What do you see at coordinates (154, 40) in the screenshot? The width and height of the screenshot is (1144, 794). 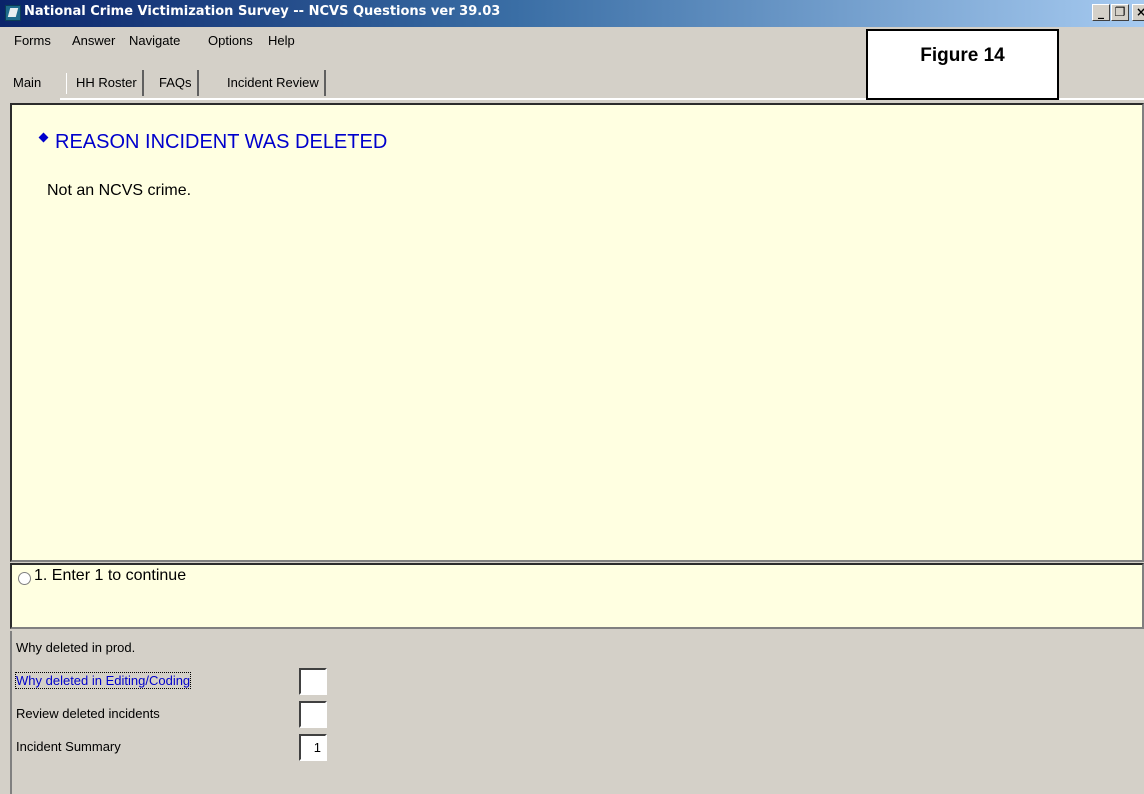 I see `menu-navigate: Navigate` at bounding box center [154, 40].